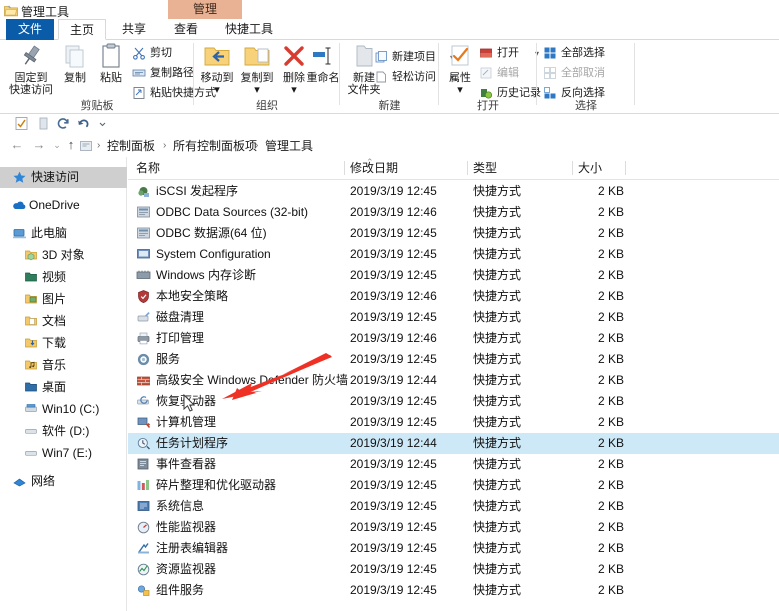 The image size is (779, 611). Describe the element at coordinates (453, 548) in the screenshot. I see `table-row: 注册表编辑器 2019/3/19 12:45 快捷方式 2 KB` at that location.